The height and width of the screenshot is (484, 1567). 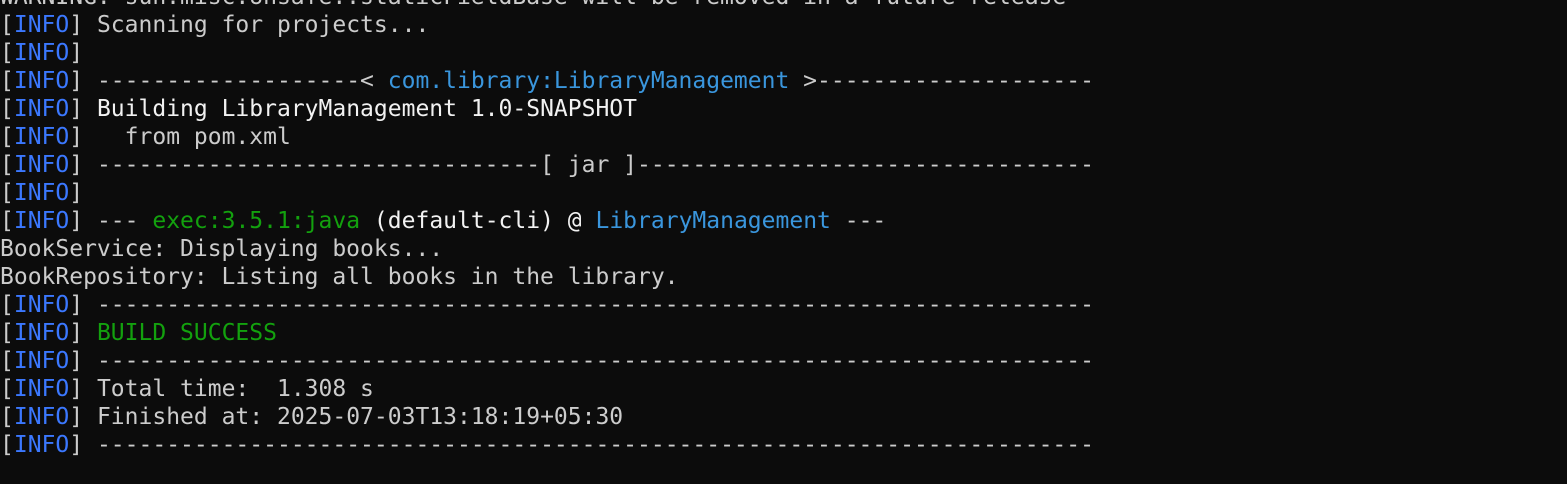 What do you see at coordinates (235, 81) in the screenshot?
I see `log-text-segment: -------------------<` at bounding box center [235, 81].